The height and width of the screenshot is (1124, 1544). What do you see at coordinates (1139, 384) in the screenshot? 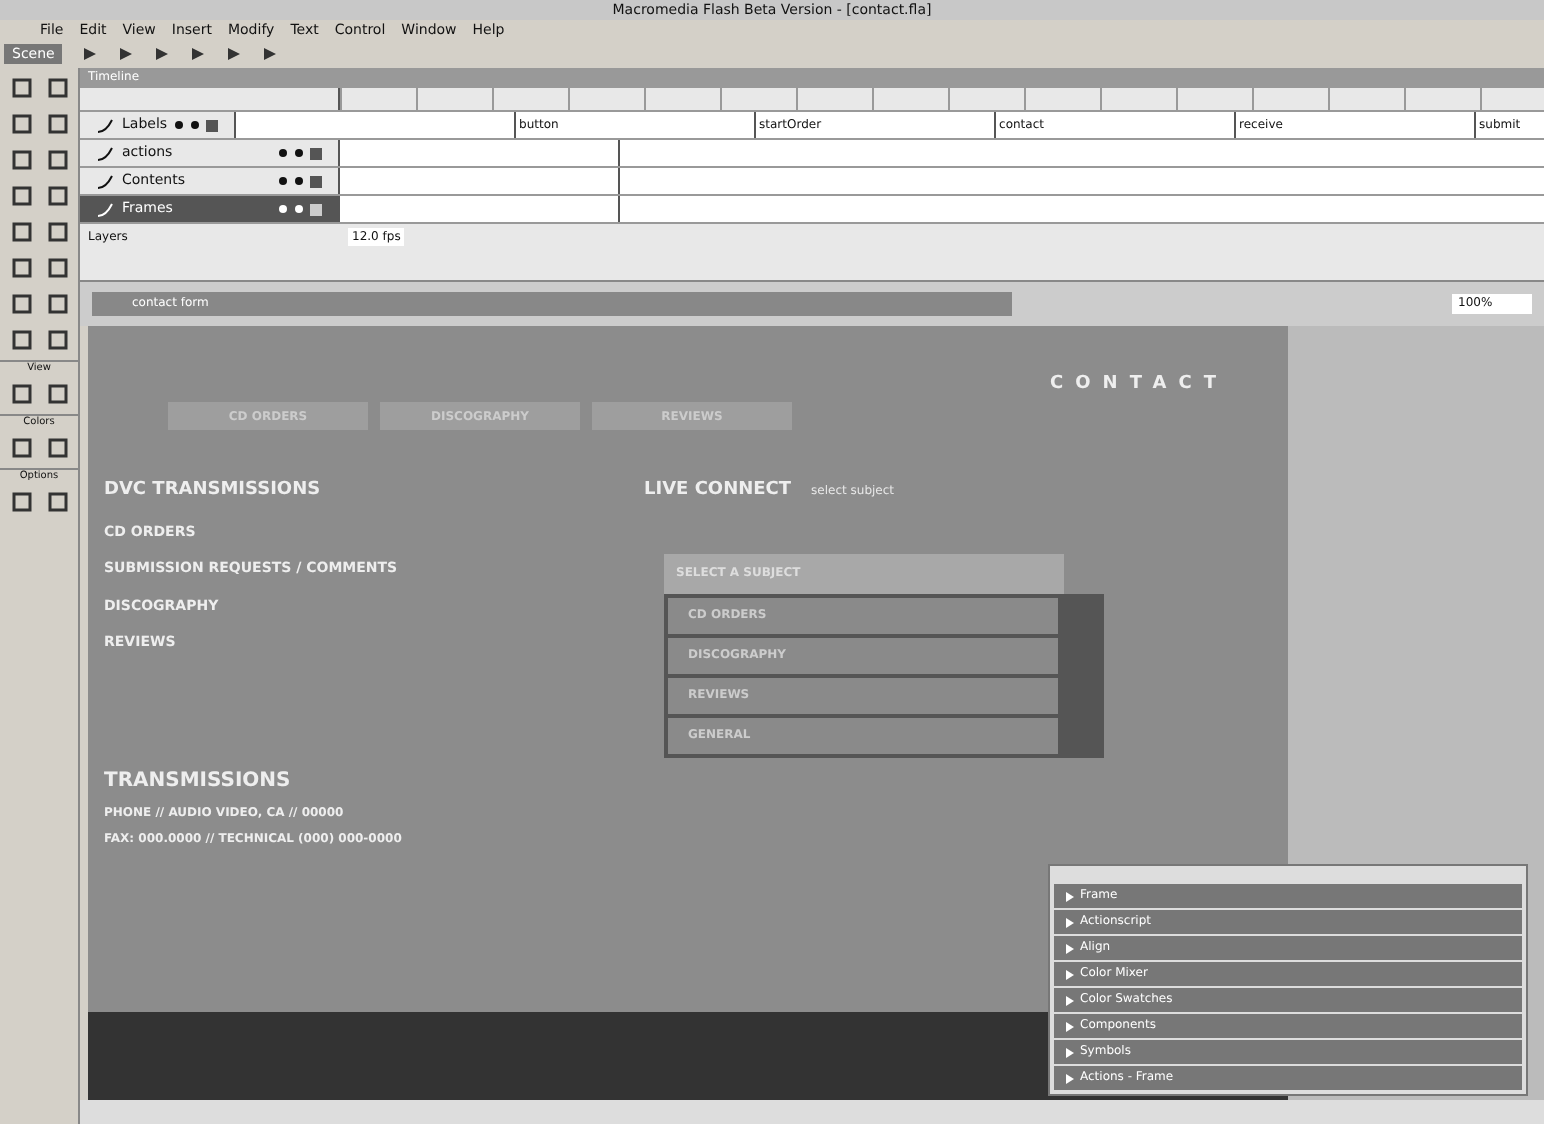
I see `contact-heading: CONTACT` at bounding box center [1139, 384].